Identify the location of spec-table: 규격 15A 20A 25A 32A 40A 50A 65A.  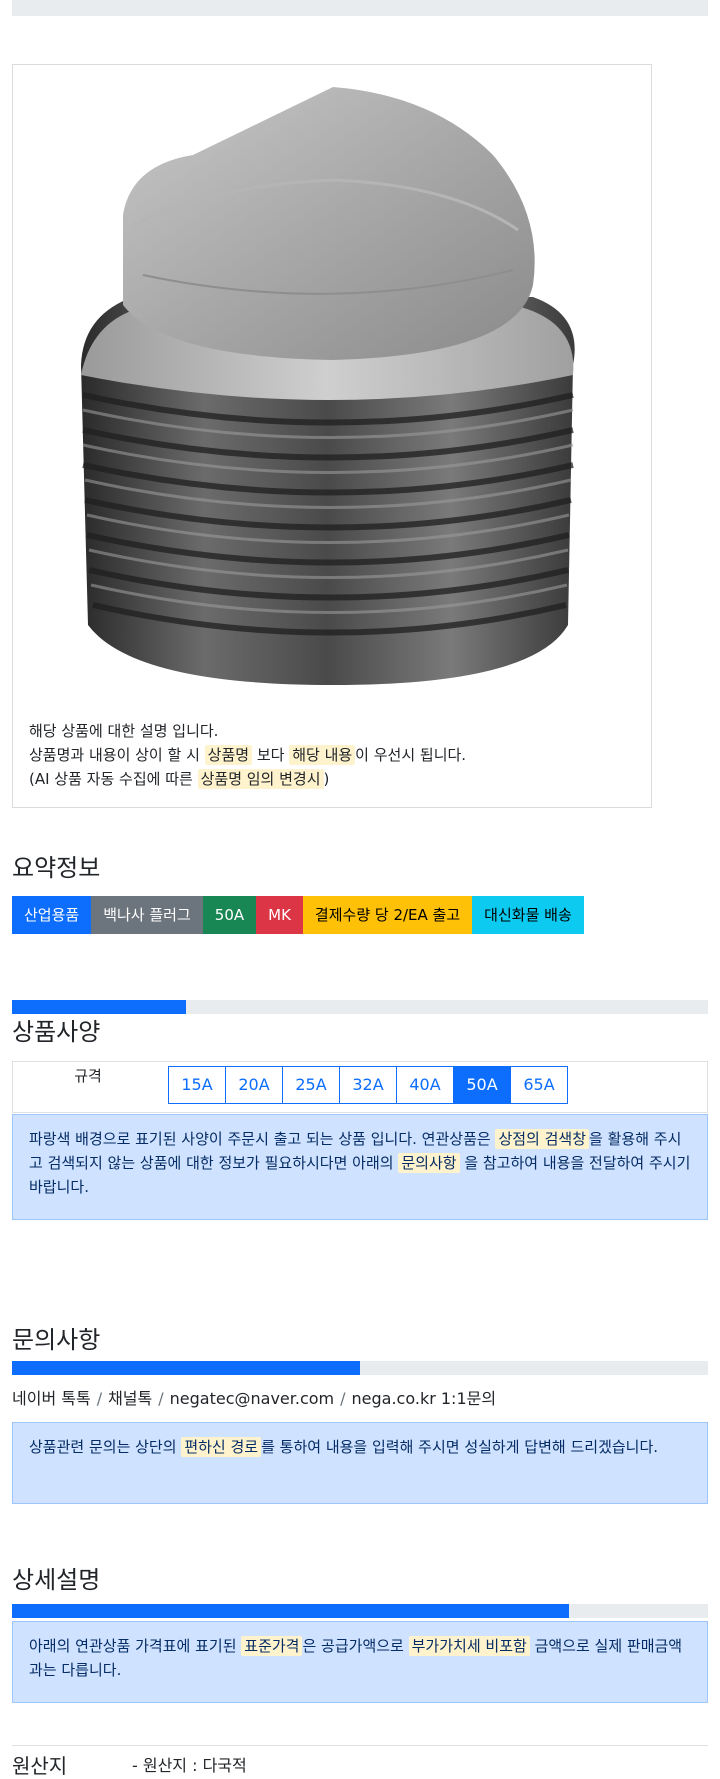
(360, 1087).